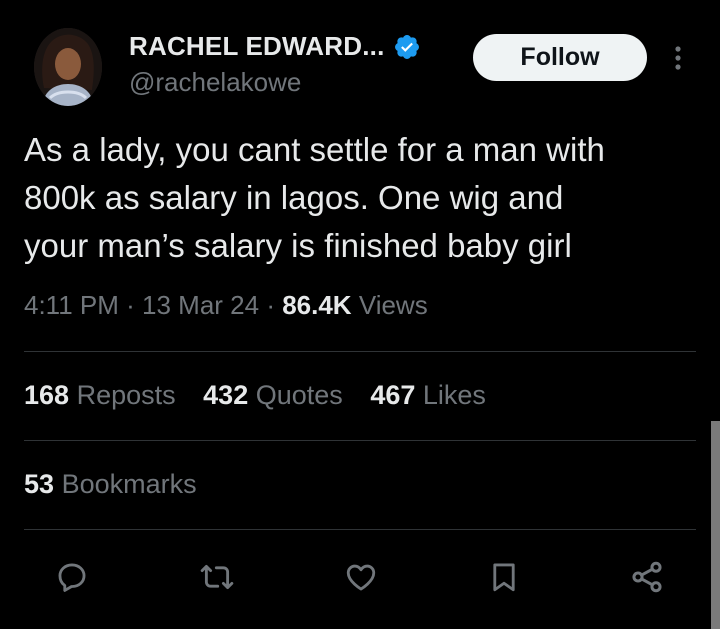  I want to click on scrollbar, so click(715, 525).